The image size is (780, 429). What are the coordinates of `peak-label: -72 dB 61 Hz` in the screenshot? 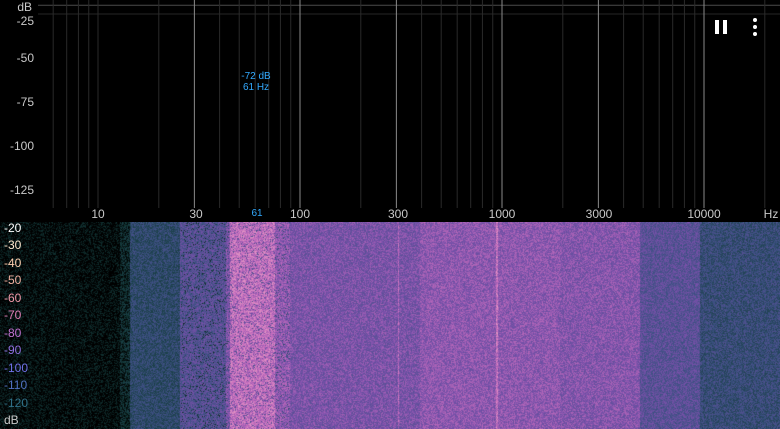 It's located at (256, 82).